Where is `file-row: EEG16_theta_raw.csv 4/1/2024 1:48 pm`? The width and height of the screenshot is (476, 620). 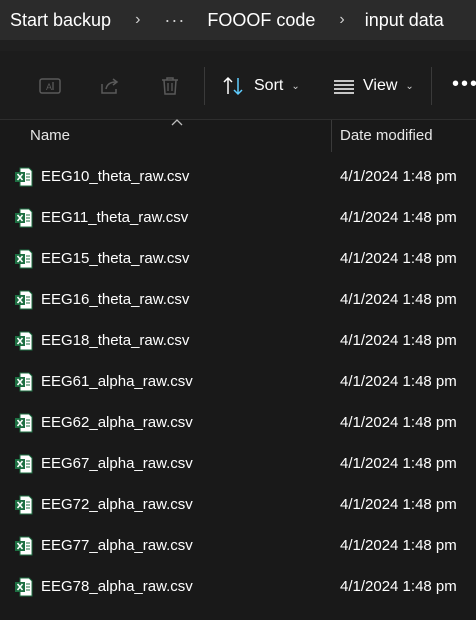 file-row: EEG16_theta_raw.csv 4/1/2024 1:48 pm is located at coordinates (238, 299).